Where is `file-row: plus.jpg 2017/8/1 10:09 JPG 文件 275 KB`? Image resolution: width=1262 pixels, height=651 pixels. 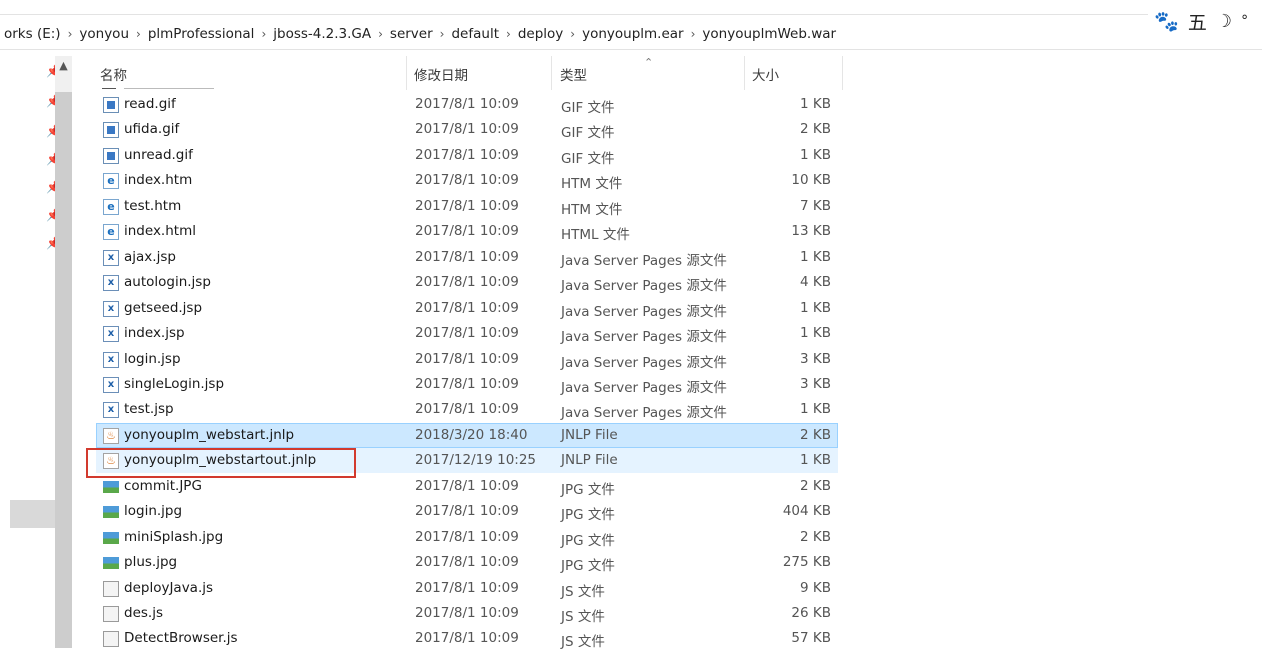
file-row: plus.jpg 2017/8/1 10:09 JPG 文件 275 KB is located at coordinates (467, 562).